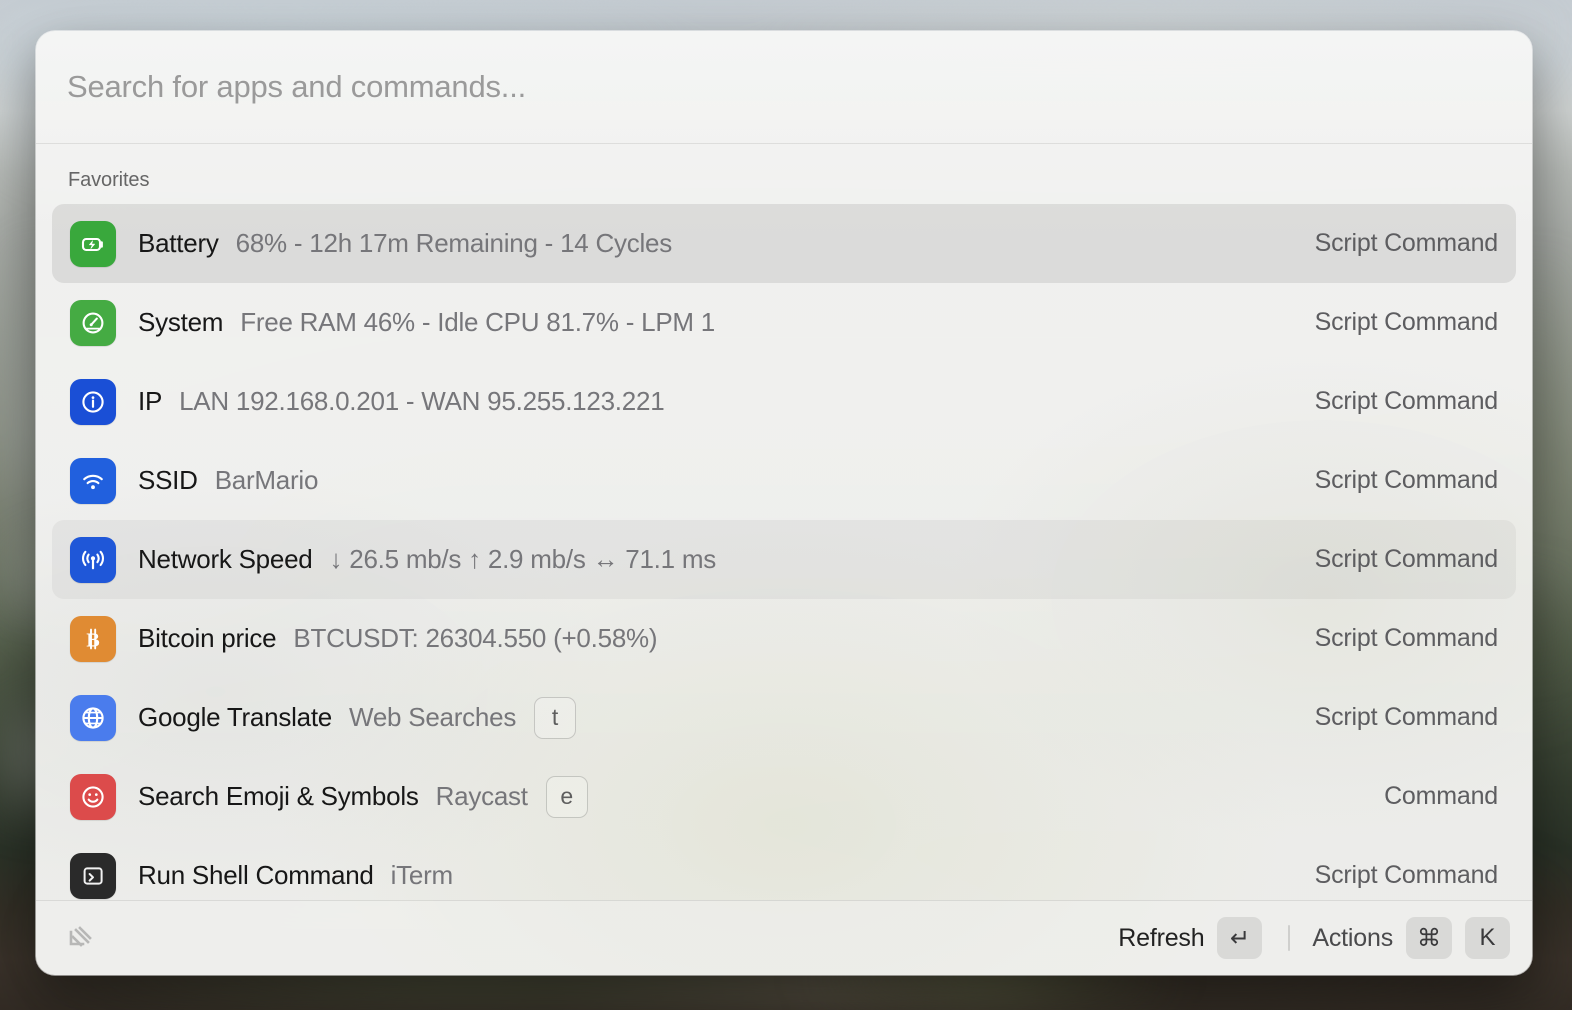 Image resolution: width=1572 pixels, height=1010 pixels. I want to click on list-item-subtitle: Free RAM 46% - Idle CPU 81.7% - LPM 1, so click(477, 322).